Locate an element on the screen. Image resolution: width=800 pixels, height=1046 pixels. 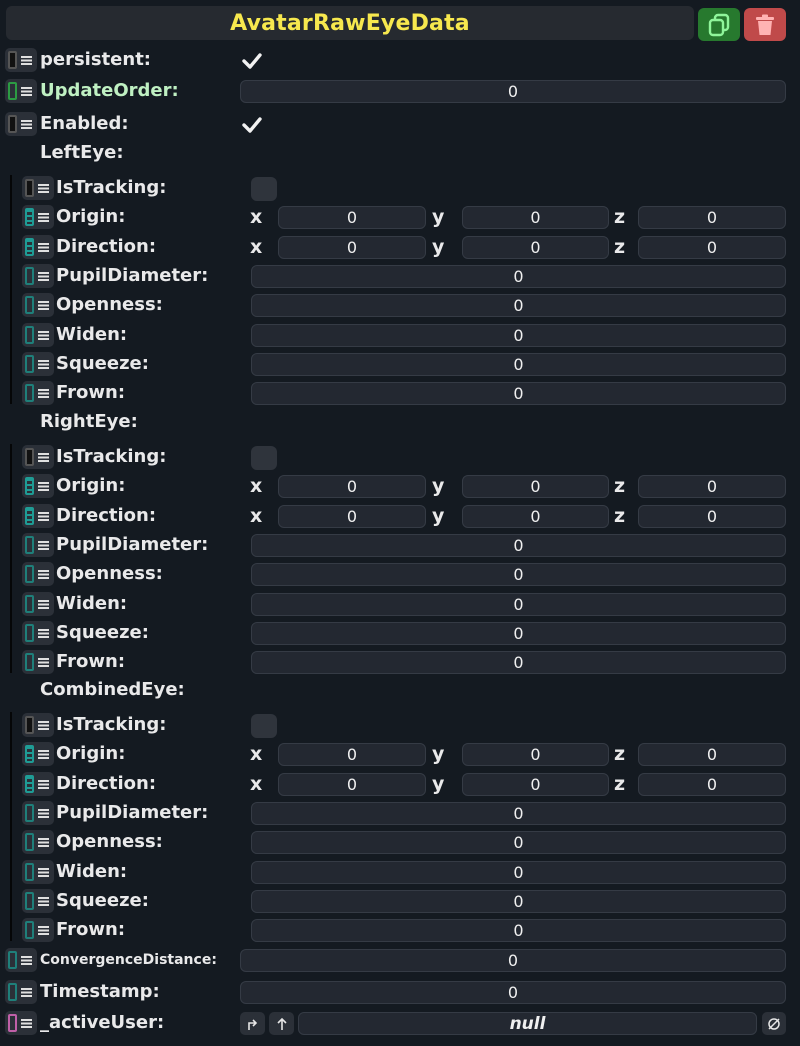
select-parent-button is located at coordinates (281, 1023).